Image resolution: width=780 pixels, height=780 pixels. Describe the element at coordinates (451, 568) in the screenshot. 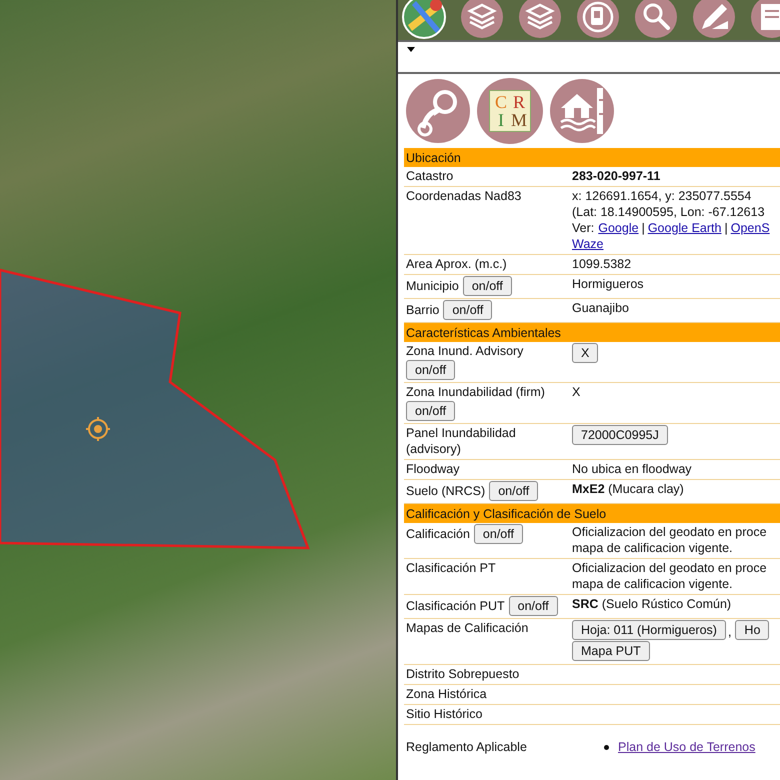

I see `field-label: Clasificación PT` at that location.